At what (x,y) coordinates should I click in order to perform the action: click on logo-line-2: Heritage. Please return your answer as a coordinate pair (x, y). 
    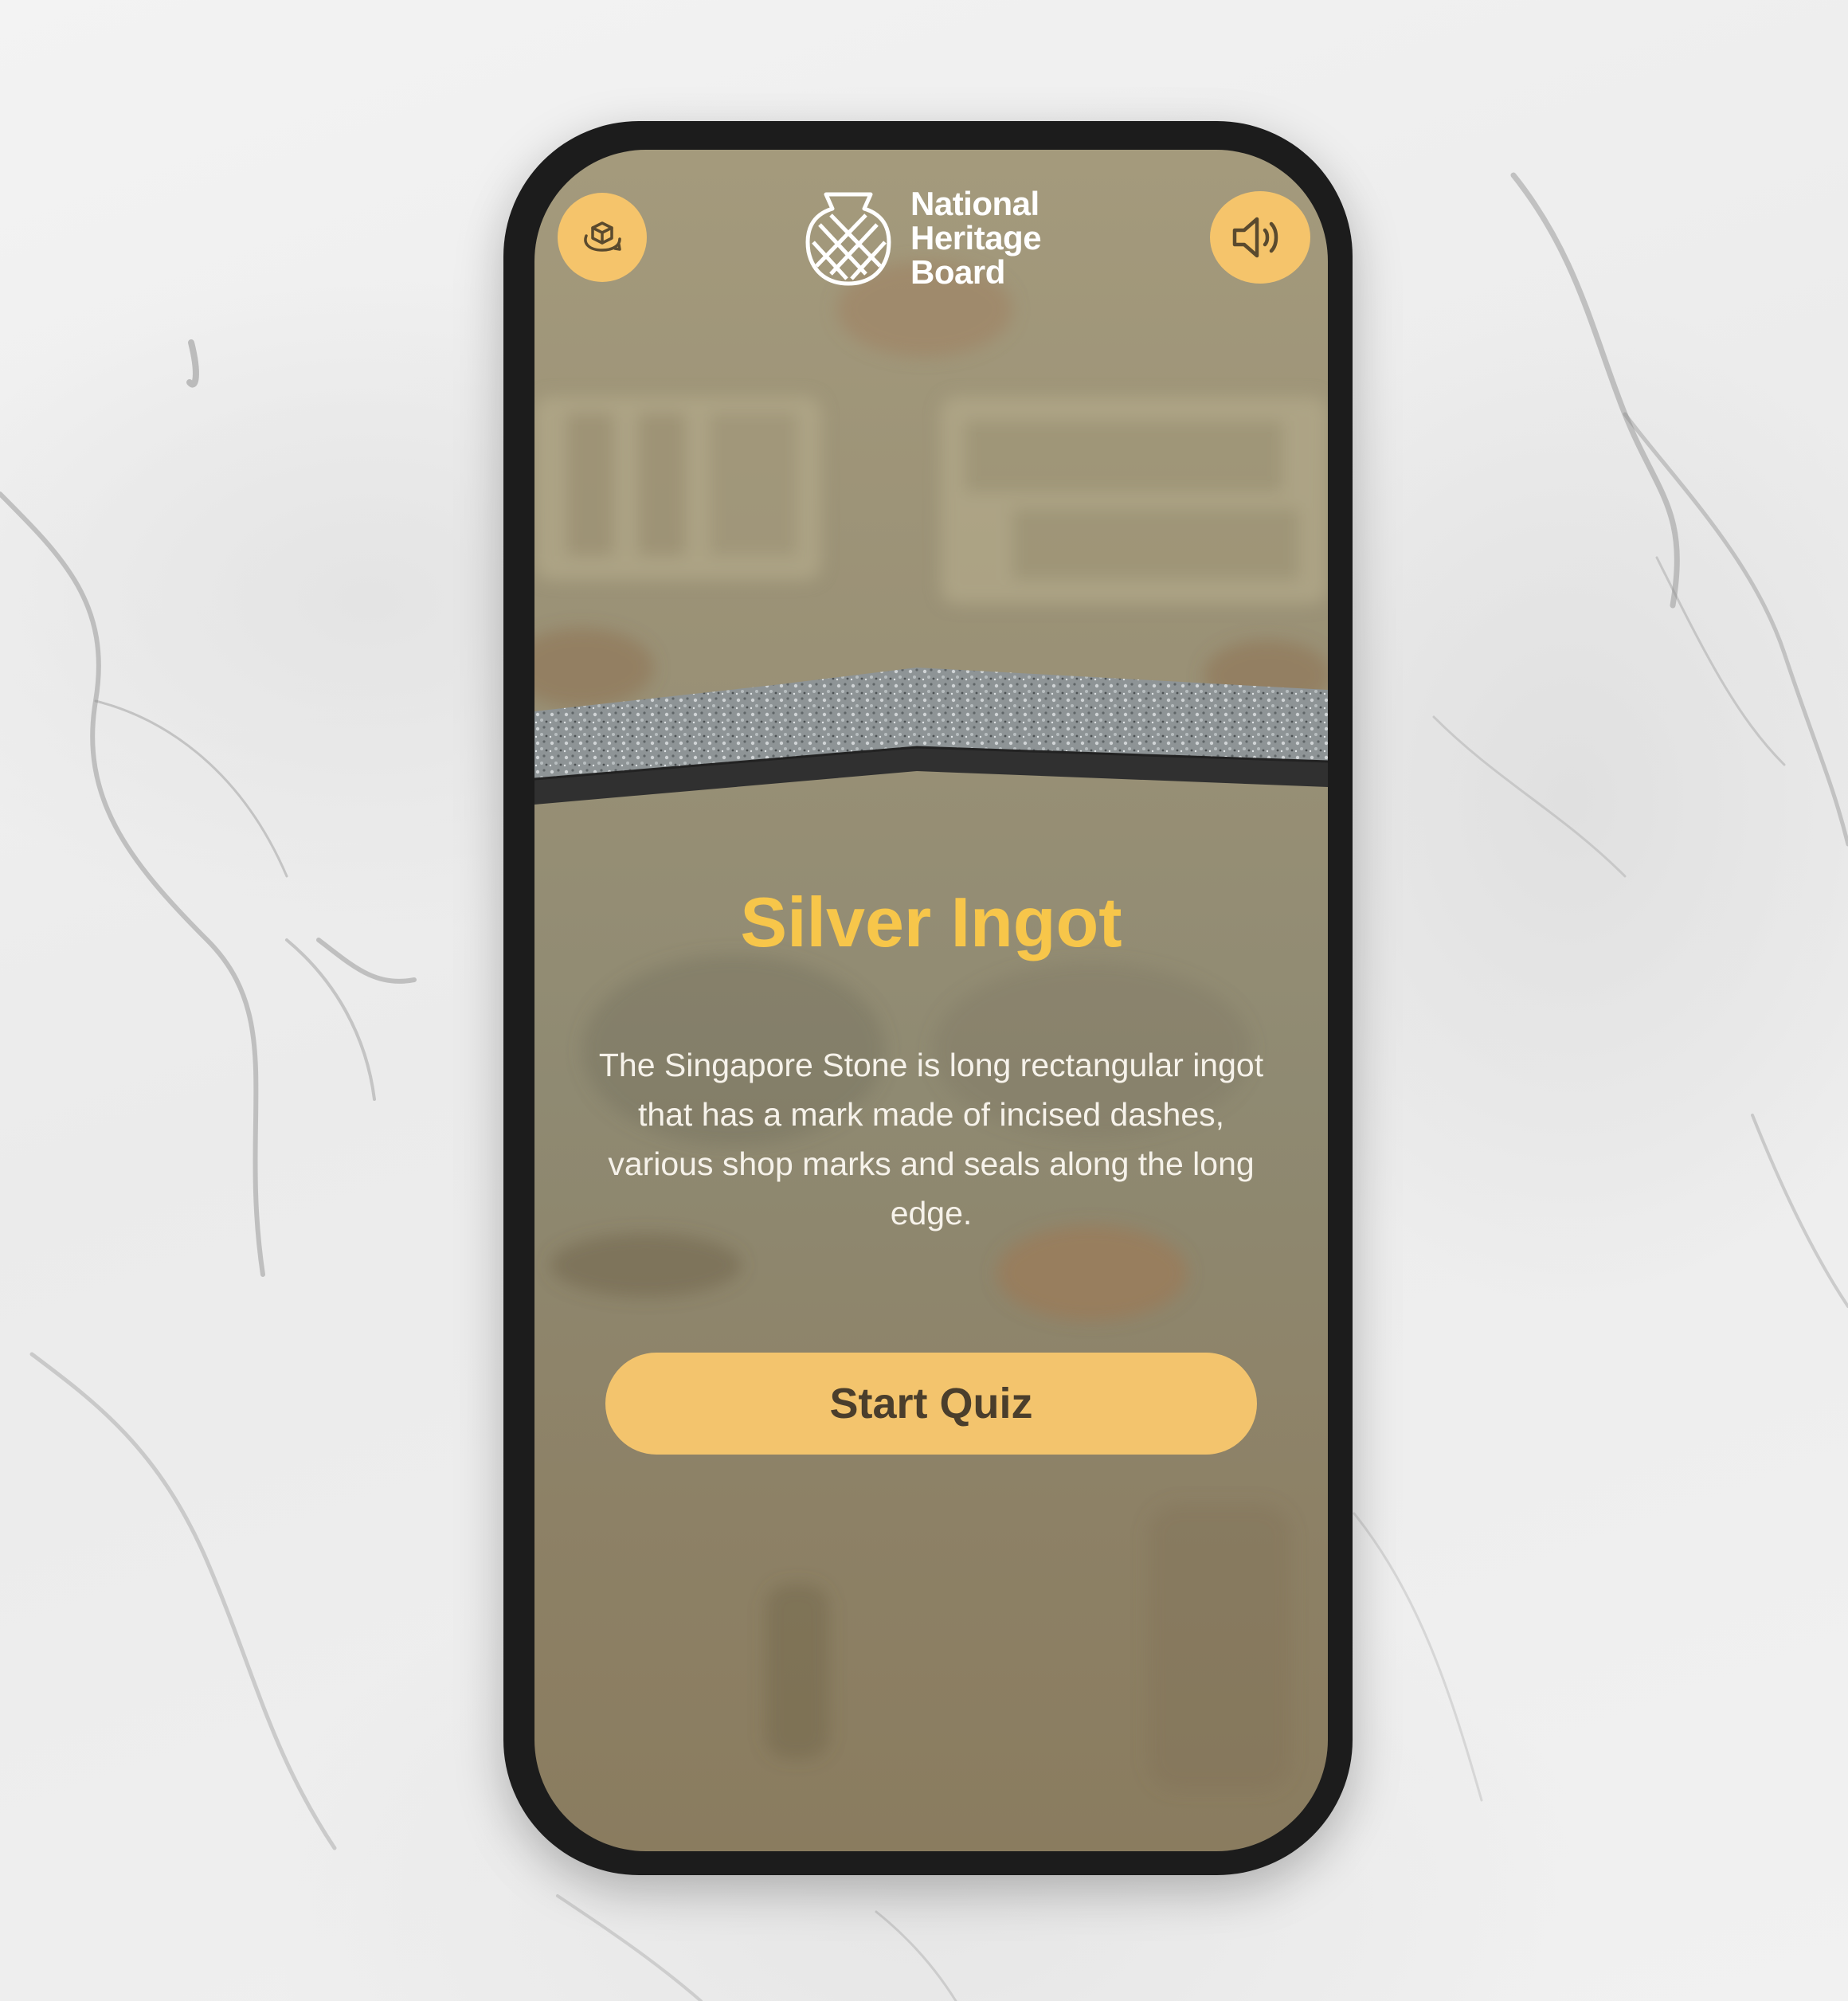
    Looking at the image, I should click on (976, 238).